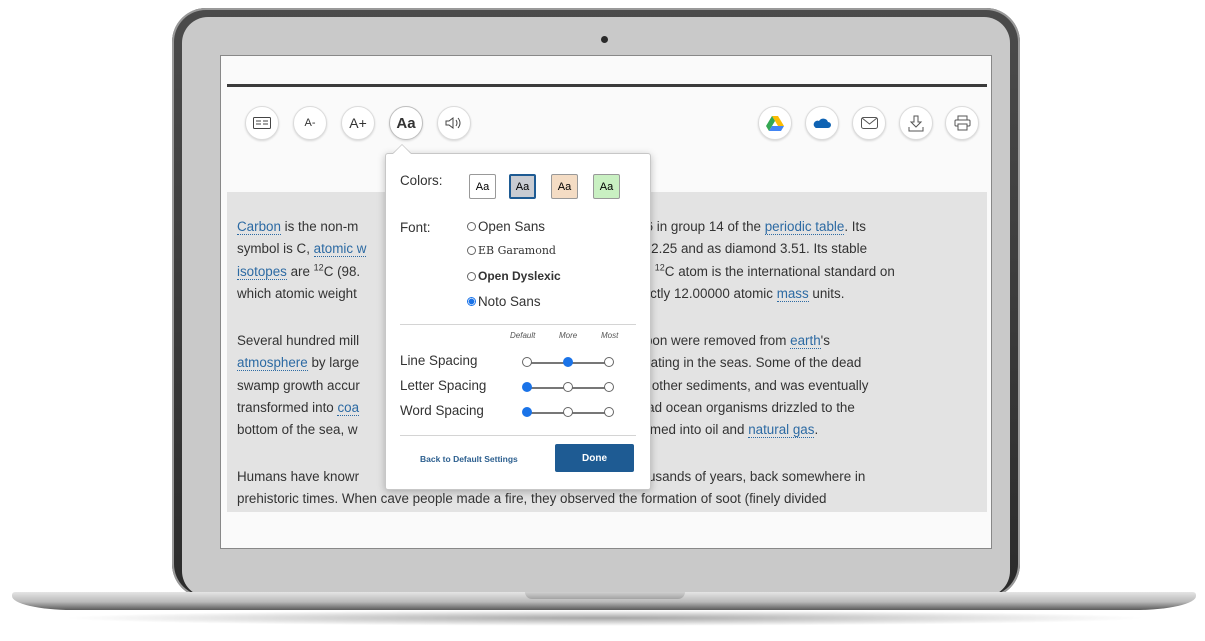 The image size is (1205, 641). What do you see at coordinates (259, 227) in the screenshot?
I see `link-carbon: Carbon` at bounding box center [259, 227].